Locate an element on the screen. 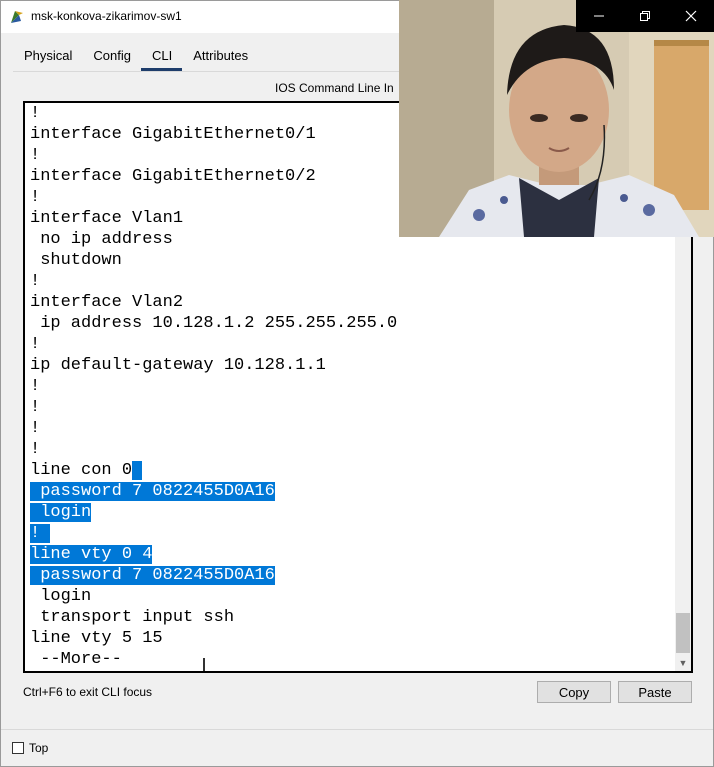 The width and height of the screenshot is (714, 767). terminal-line-text: --More-- is located at coordinates (76, 659).